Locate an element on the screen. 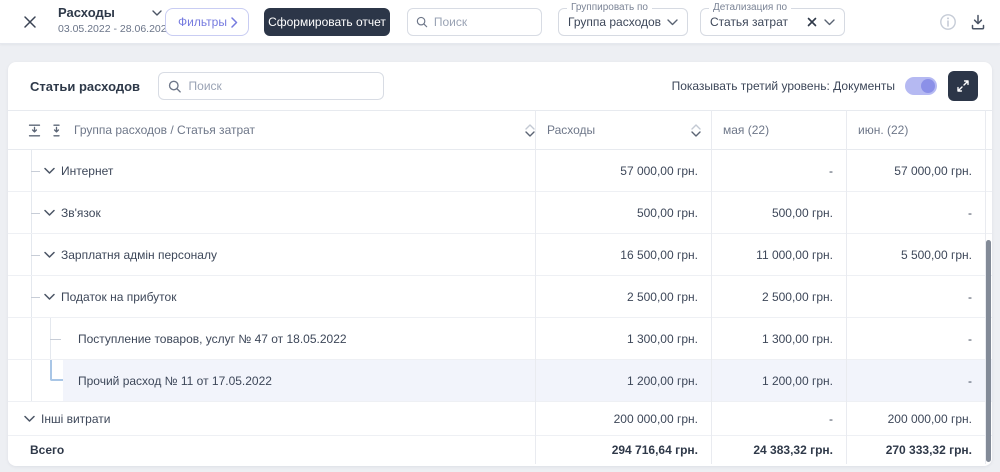 The height and width of the screenshot is (472, 1000). chevron-right-icon is located at coordinates (234, 22).